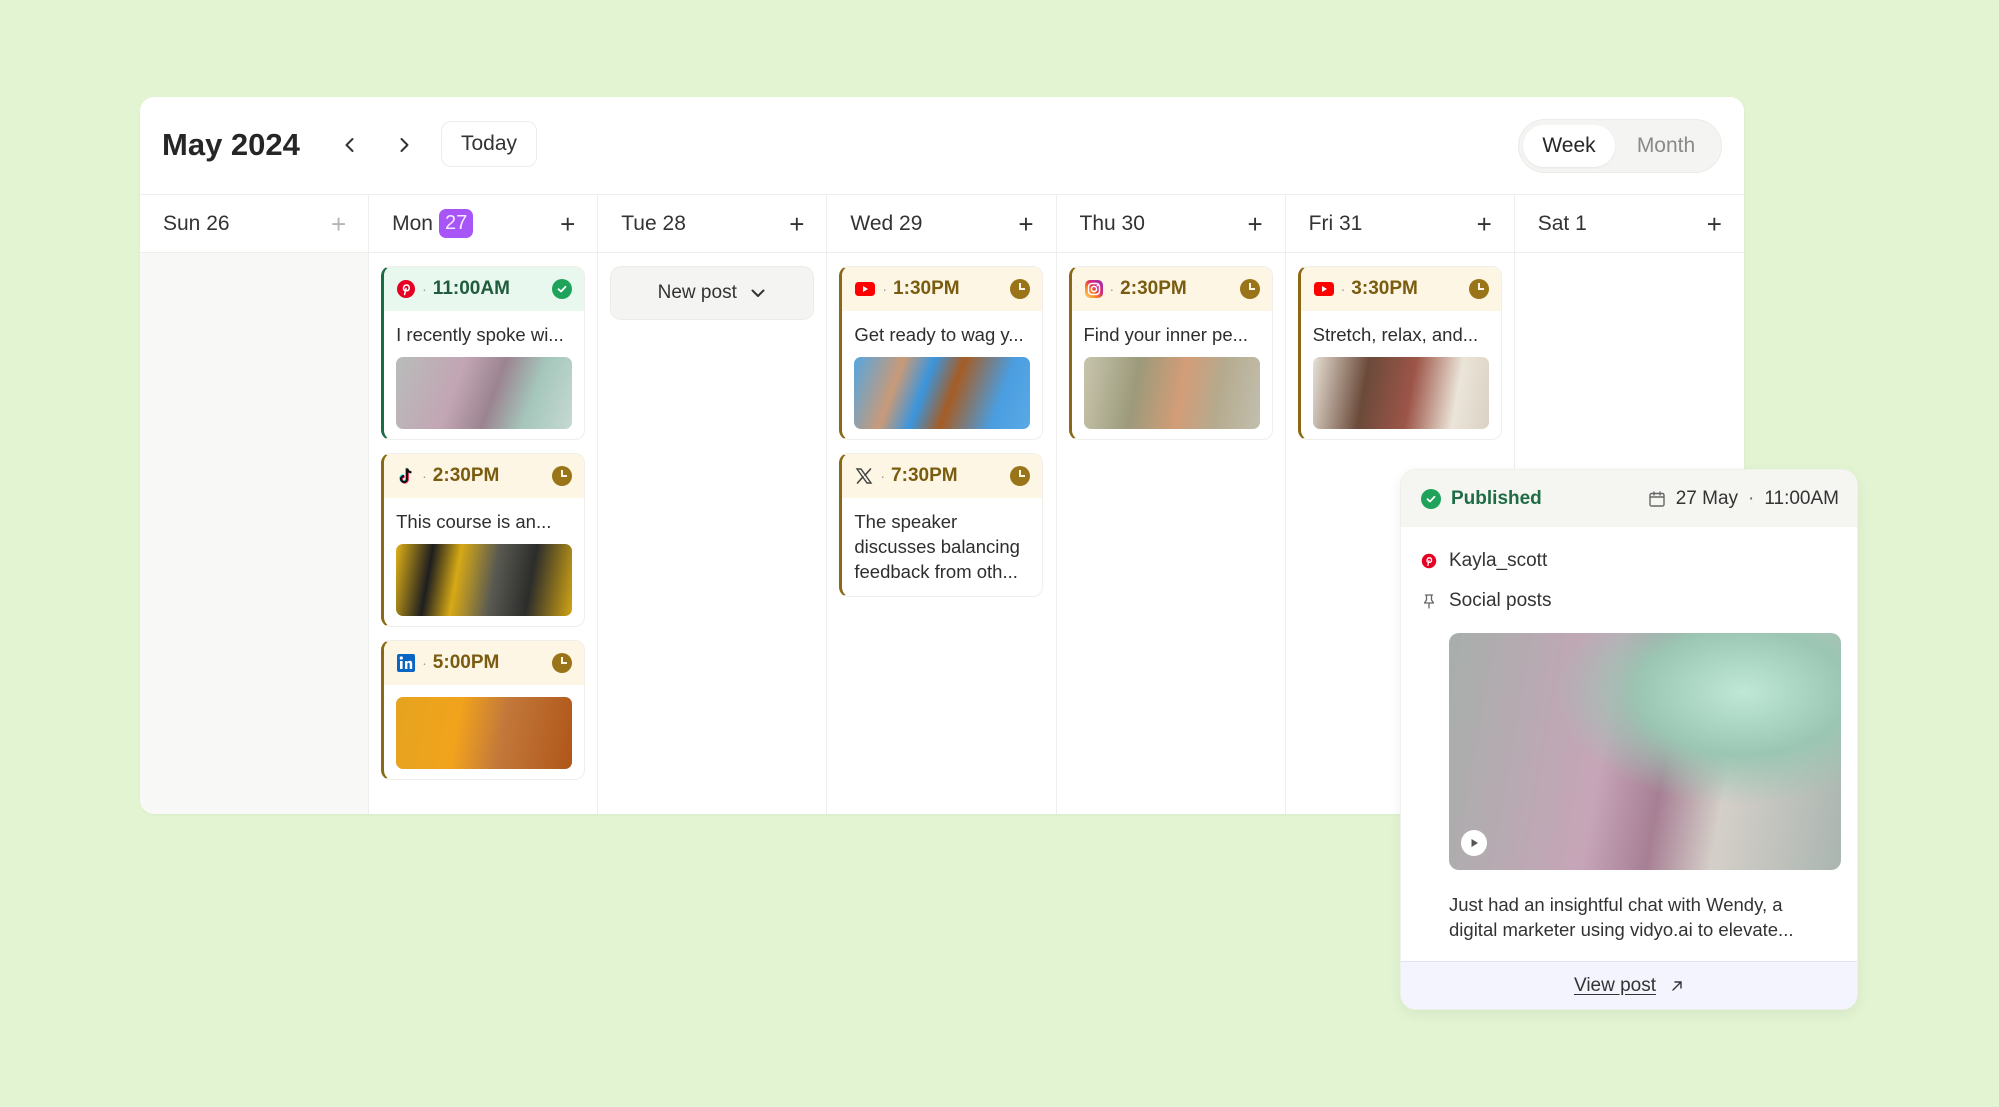 This screenshot has height=1107, width=1999. I want to click on x-twitter-icon, so click(864, 476).